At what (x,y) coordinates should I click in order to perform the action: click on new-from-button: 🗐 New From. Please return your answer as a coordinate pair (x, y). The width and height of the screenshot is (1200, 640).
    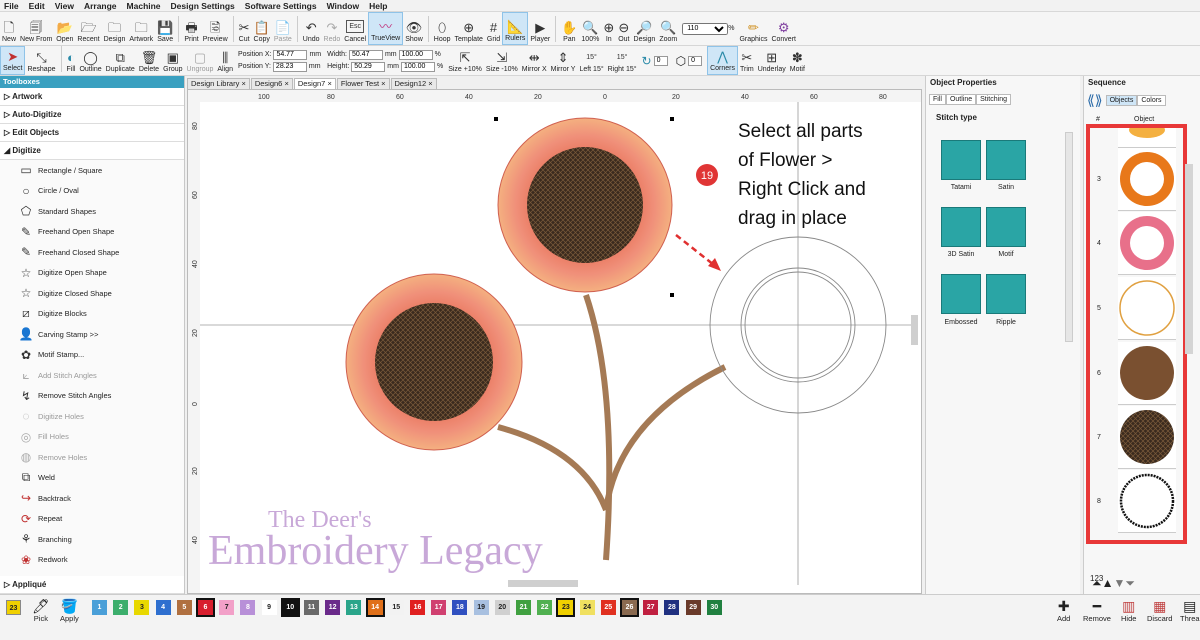
    Looking at the image, I should click on (36, 28).